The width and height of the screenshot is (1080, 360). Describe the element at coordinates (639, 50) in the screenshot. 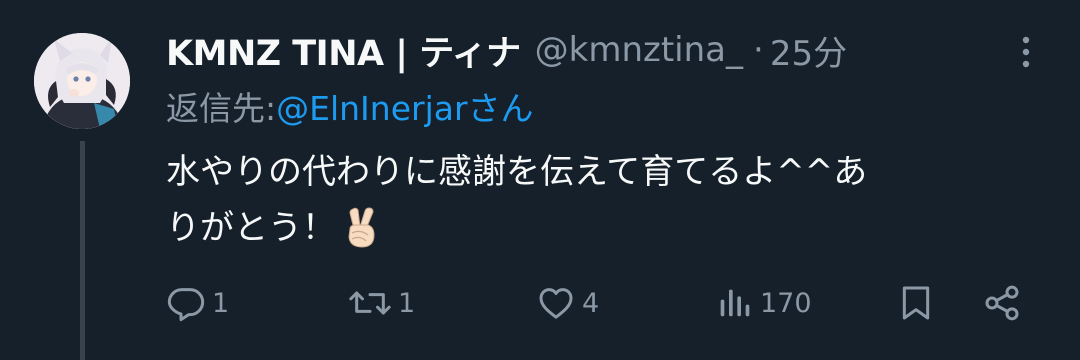

I see `user-handle: @kmnztina_` at that location.